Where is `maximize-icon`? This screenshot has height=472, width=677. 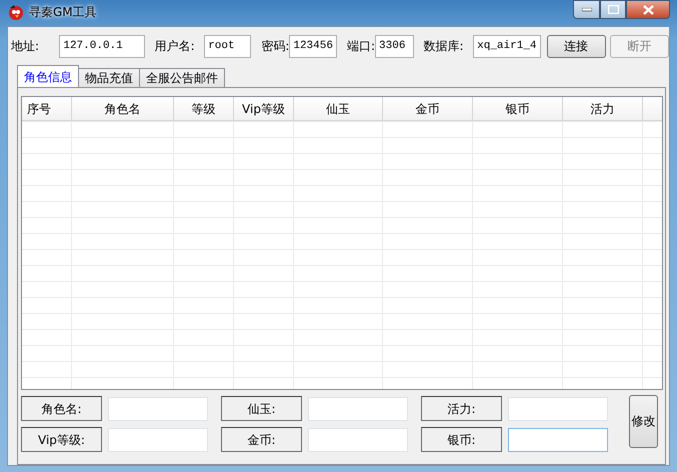
maximize-icon is located at coordinates (613, 9).